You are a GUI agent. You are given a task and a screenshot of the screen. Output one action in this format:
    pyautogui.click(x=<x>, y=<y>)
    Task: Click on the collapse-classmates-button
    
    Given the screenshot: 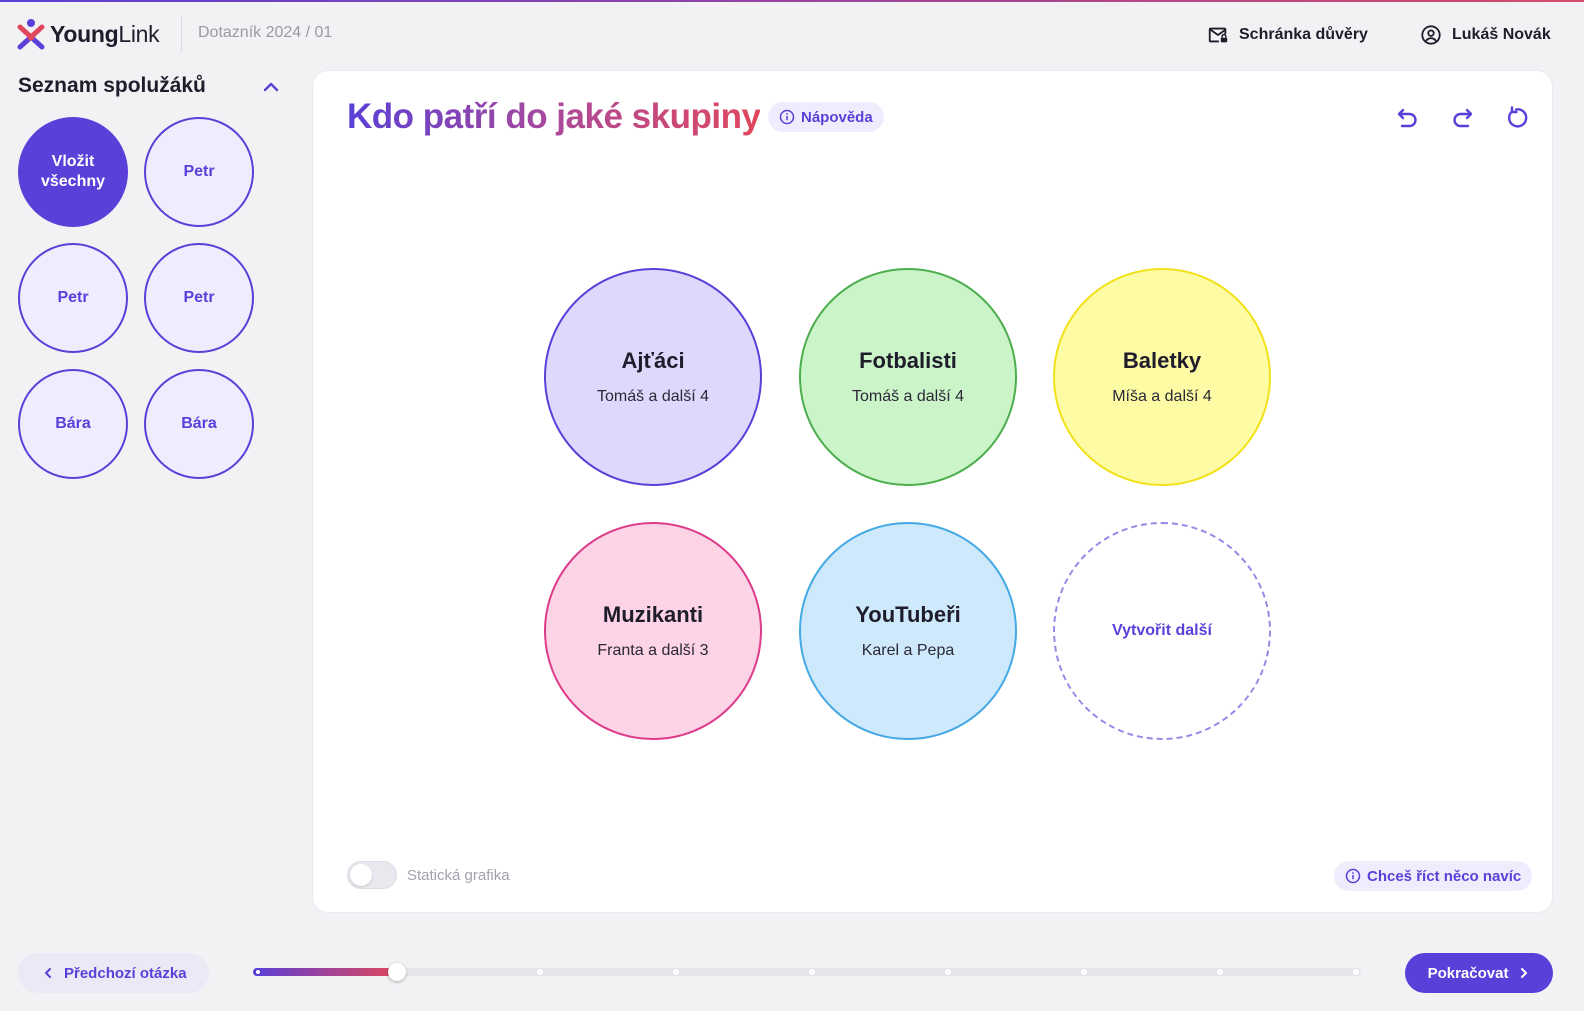 What is the action you would take?
    pyautogui.click(x=271, y=87)
    